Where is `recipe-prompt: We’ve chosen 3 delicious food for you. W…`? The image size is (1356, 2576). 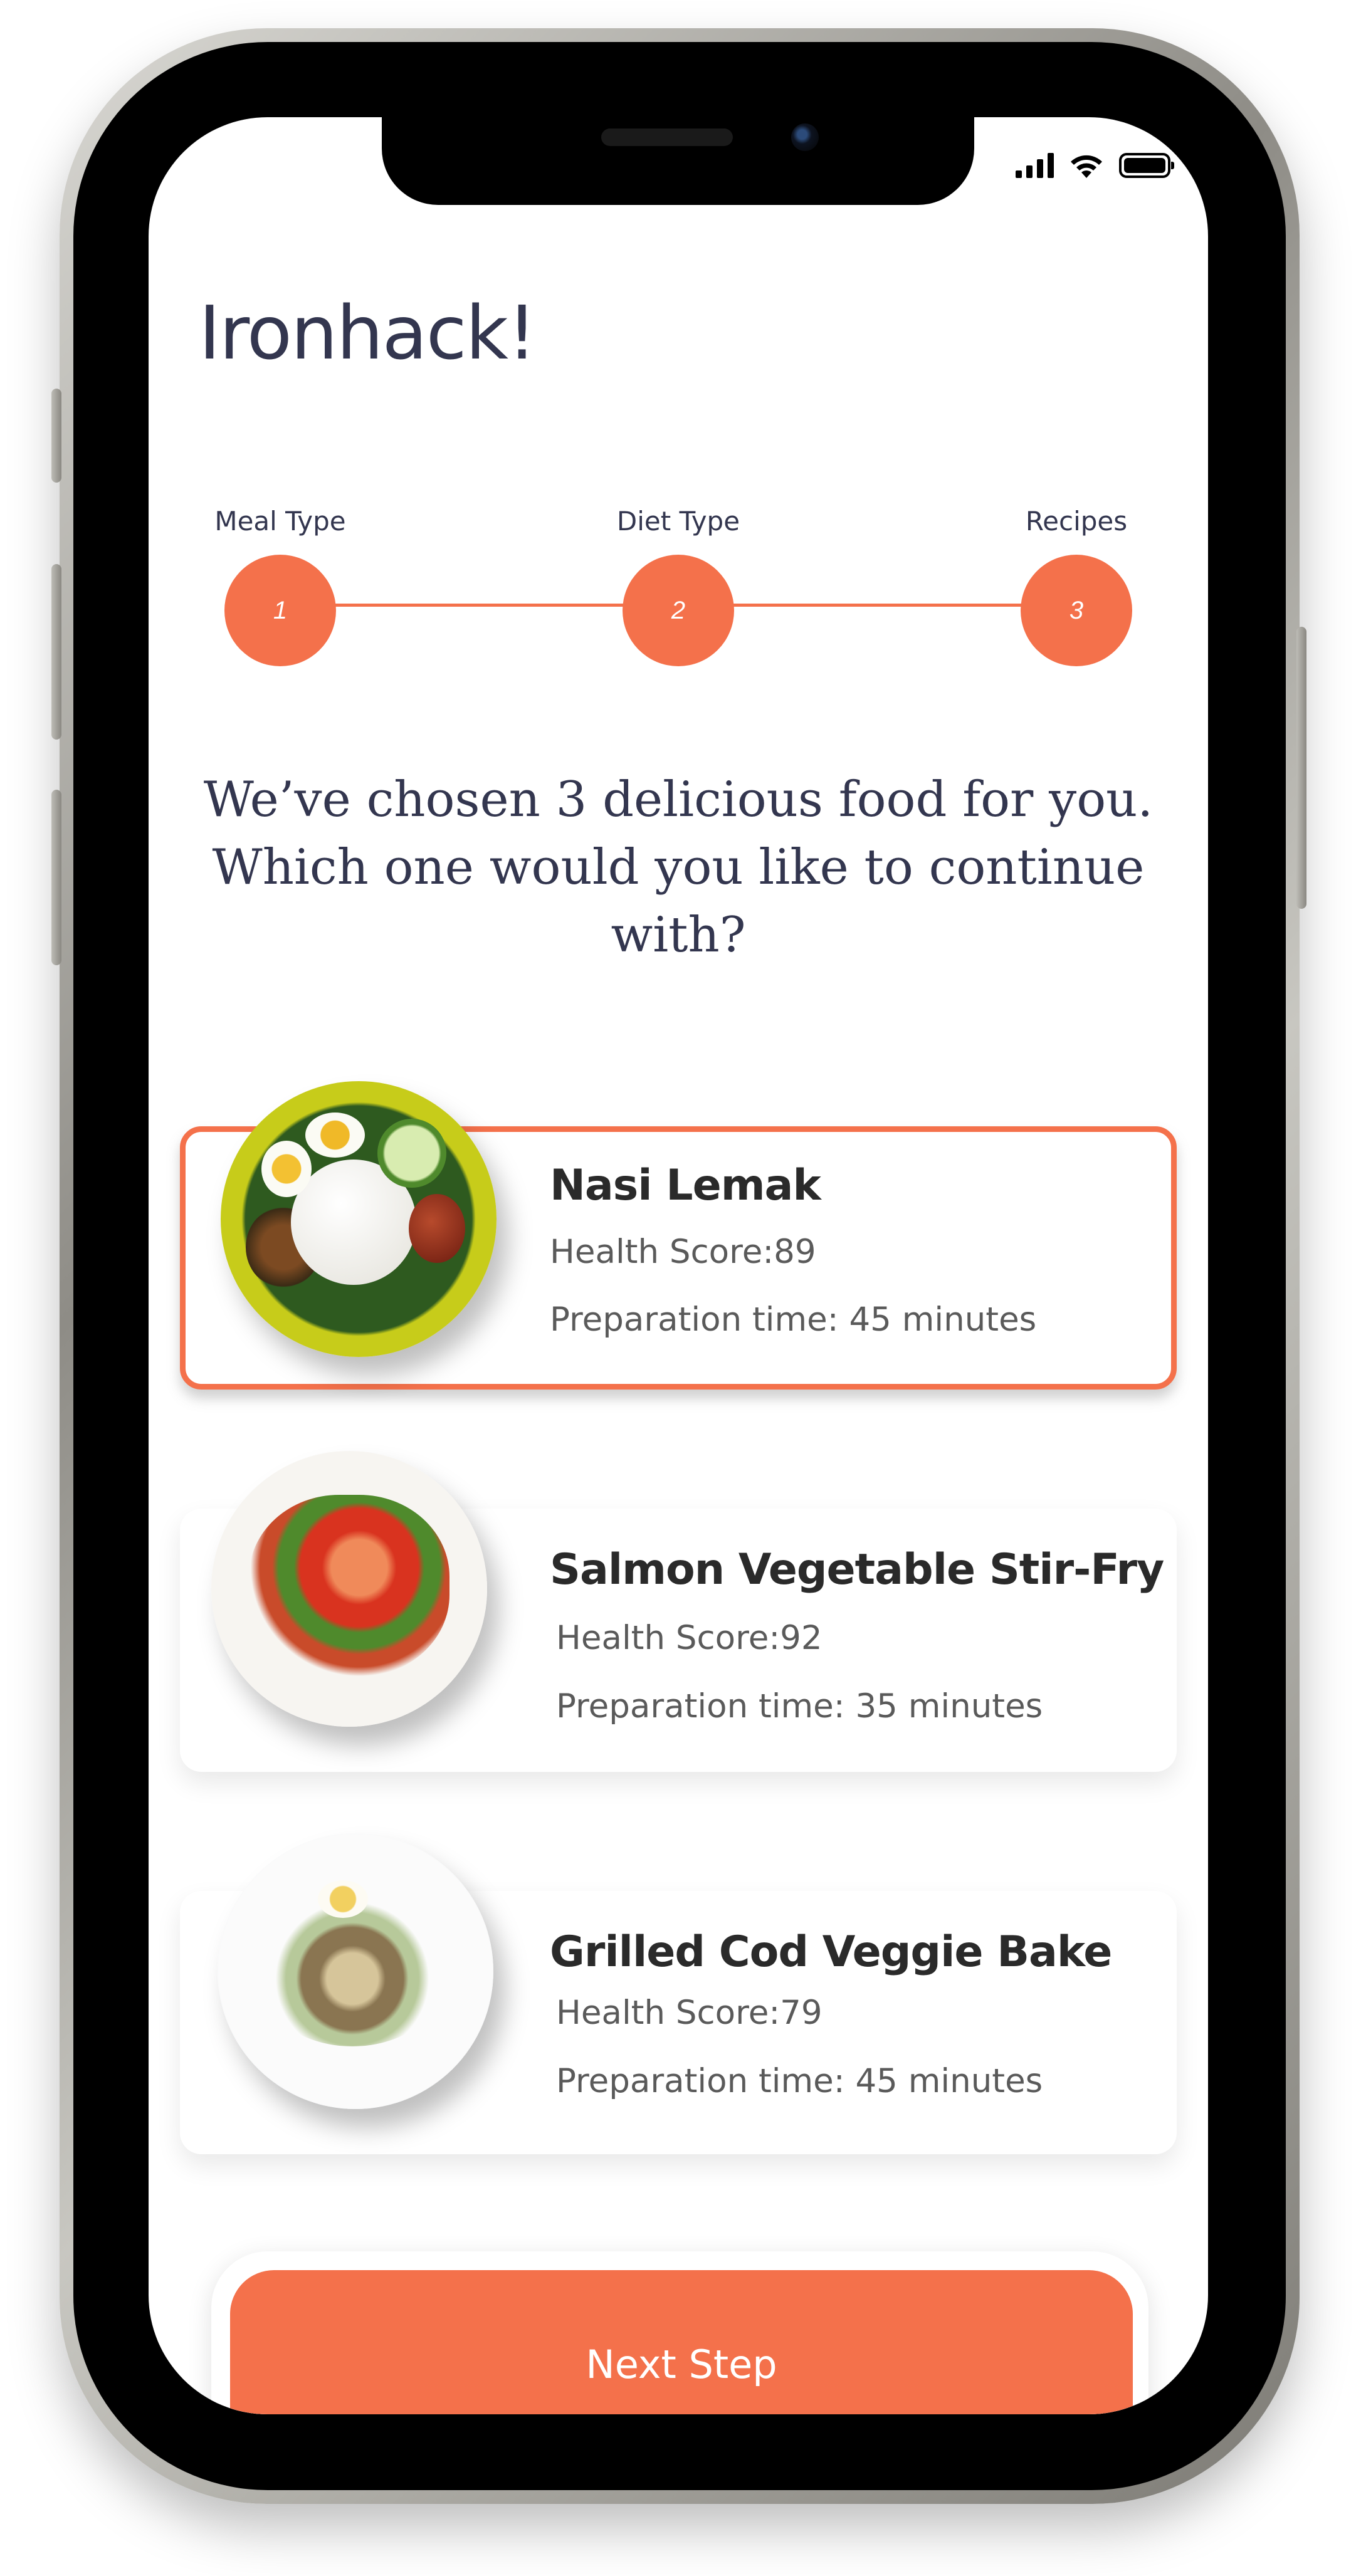 recipe-prompt: We’ve chosen 3 delicious food for you. W… is located at coordinates (679, 867).